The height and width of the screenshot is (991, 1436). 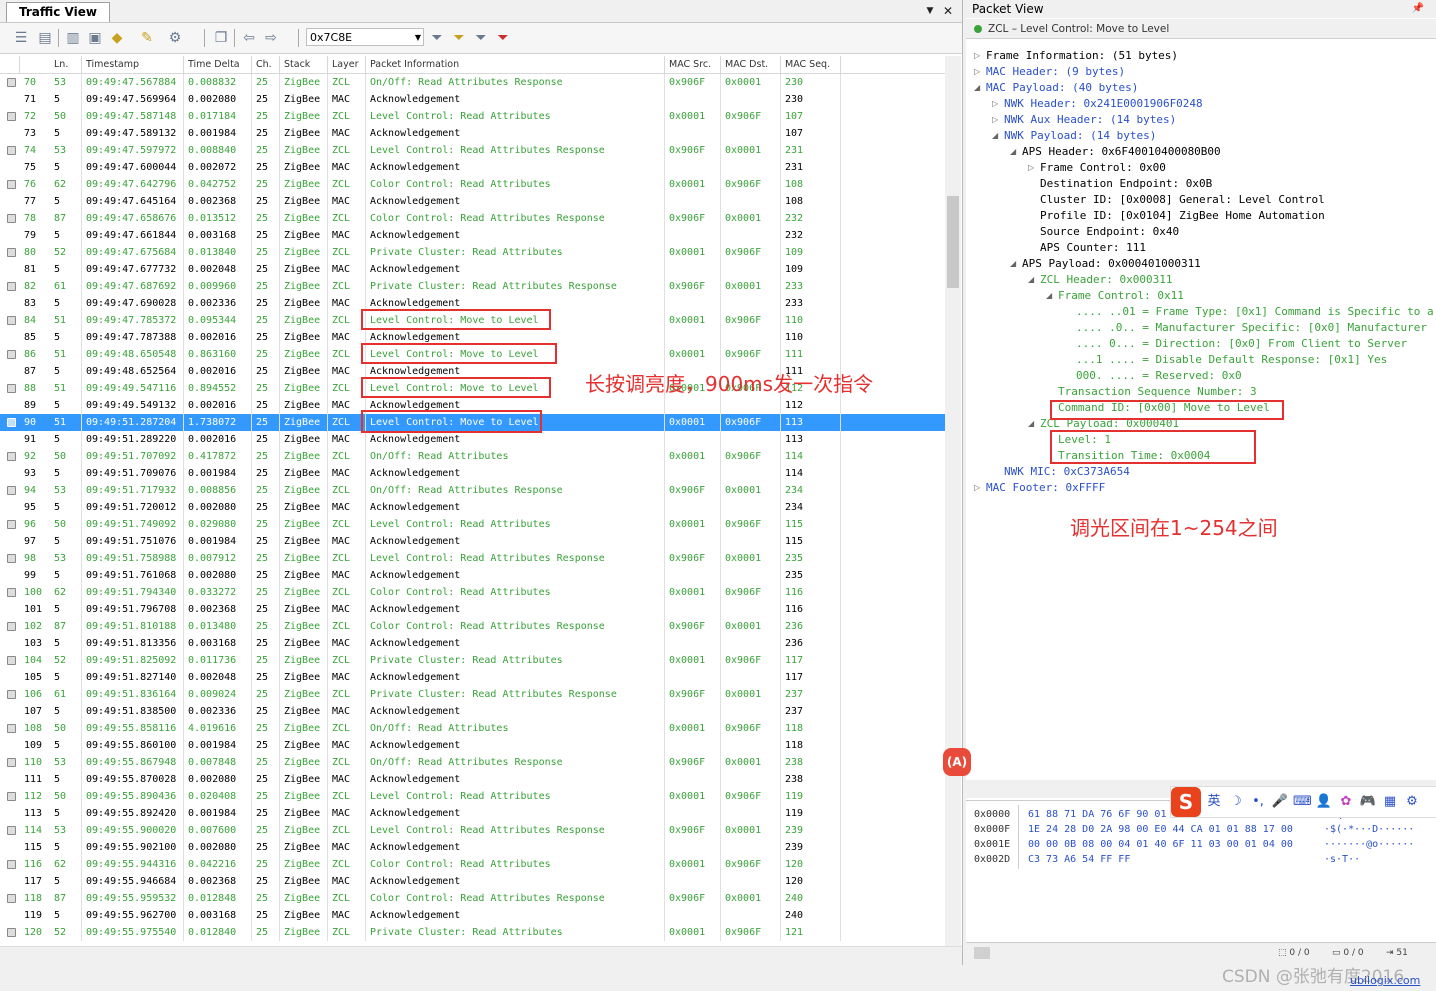 What do you see at coordinates (1103, 104) in the screenshot?
I see `tree-node: NWK Header: 0x241E0001906F0248` at bounding box center [1103, 104].